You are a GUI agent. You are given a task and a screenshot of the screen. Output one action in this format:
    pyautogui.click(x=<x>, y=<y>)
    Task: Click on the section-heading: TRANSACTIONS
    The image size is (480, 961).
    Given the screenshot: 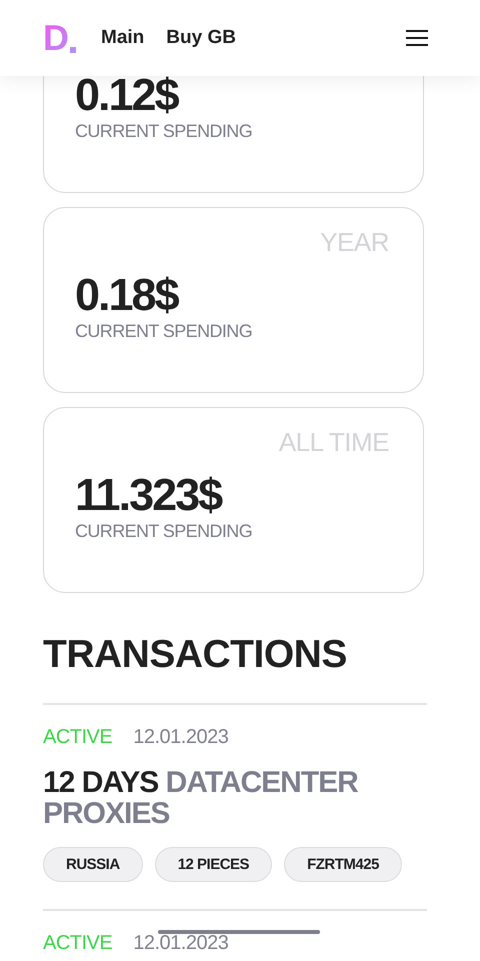 What is the action you would take?
    pyautogui.click(x=195, y=655)
    